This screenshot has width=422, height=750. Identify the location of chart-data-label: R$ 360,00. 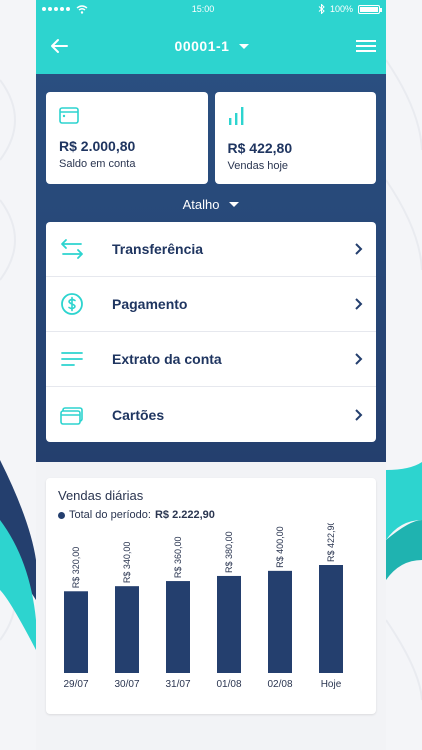
(178, 558).